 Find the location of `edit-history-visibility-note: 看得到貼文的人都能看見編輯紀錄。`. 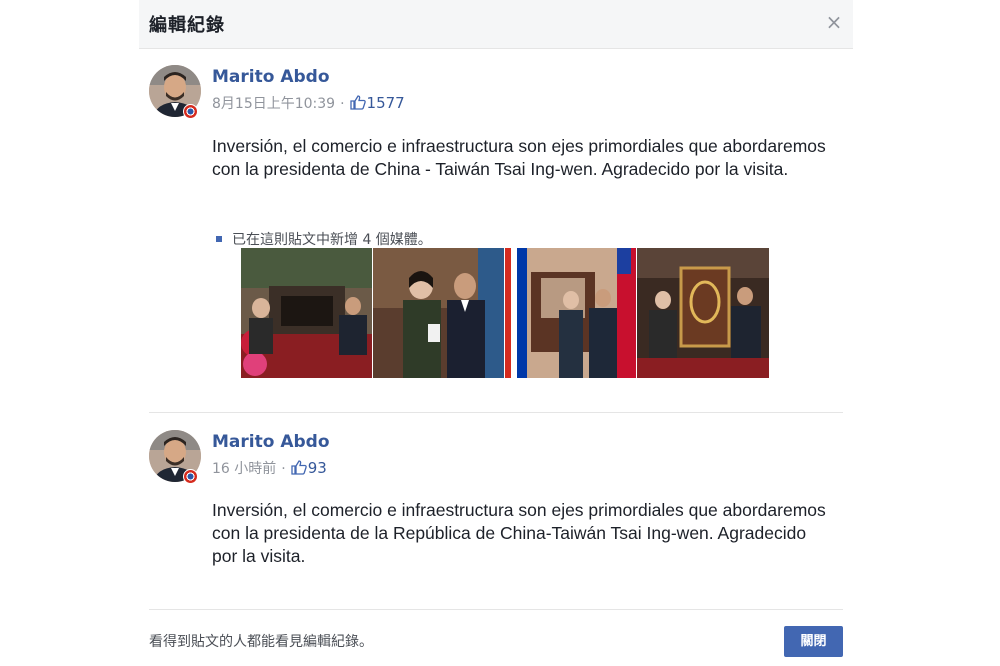

edit-history-visibility-note: 看得到貼文的人都能看見編輯紀錄。 is located at coordinates (261, 642).